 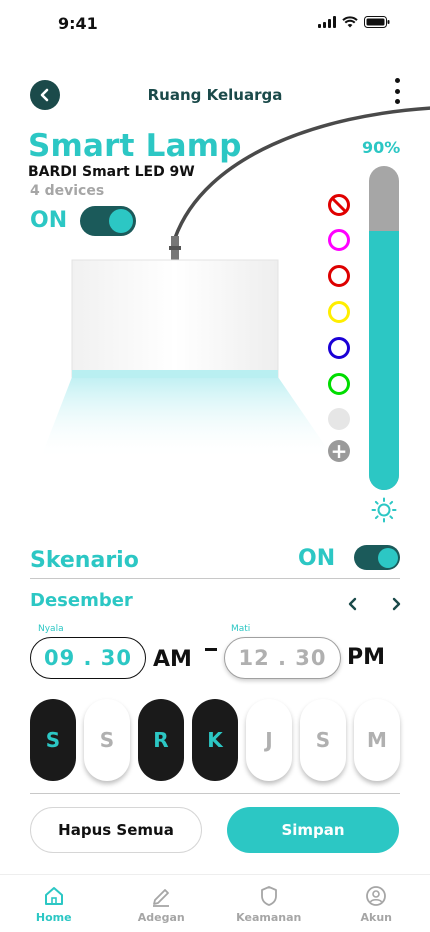 What do you see at coordinates (175, 318) in the screenshot?
I see `lamp-shade` at bounding box center [175, 318].